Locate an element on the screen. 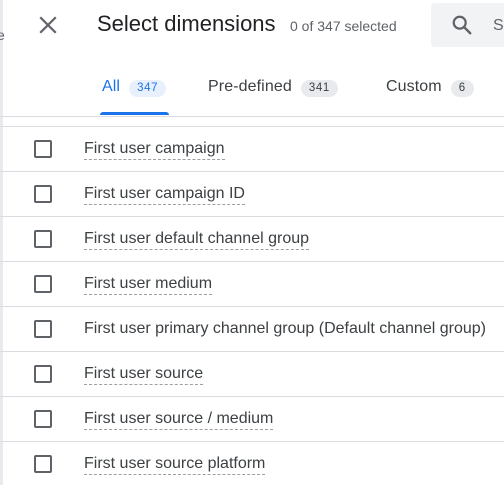  panel-title: Select dimensions is located at coordinates (186, 23).